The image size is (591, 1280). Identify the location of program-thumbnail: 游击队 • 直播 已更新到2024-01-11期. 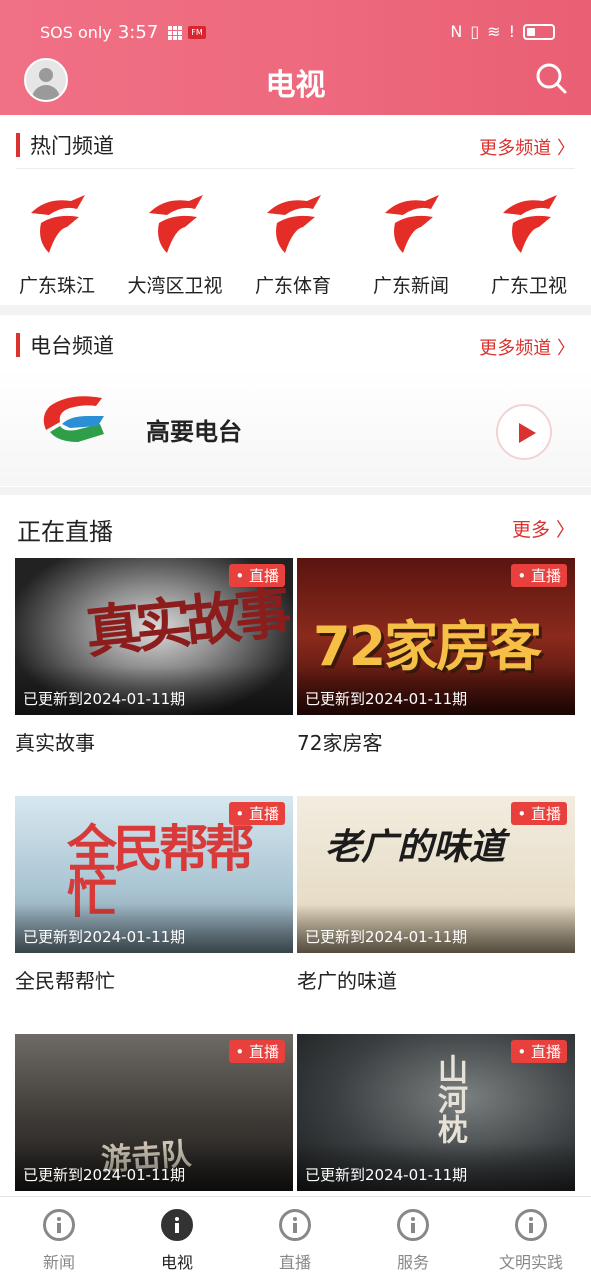
(154, 1112).